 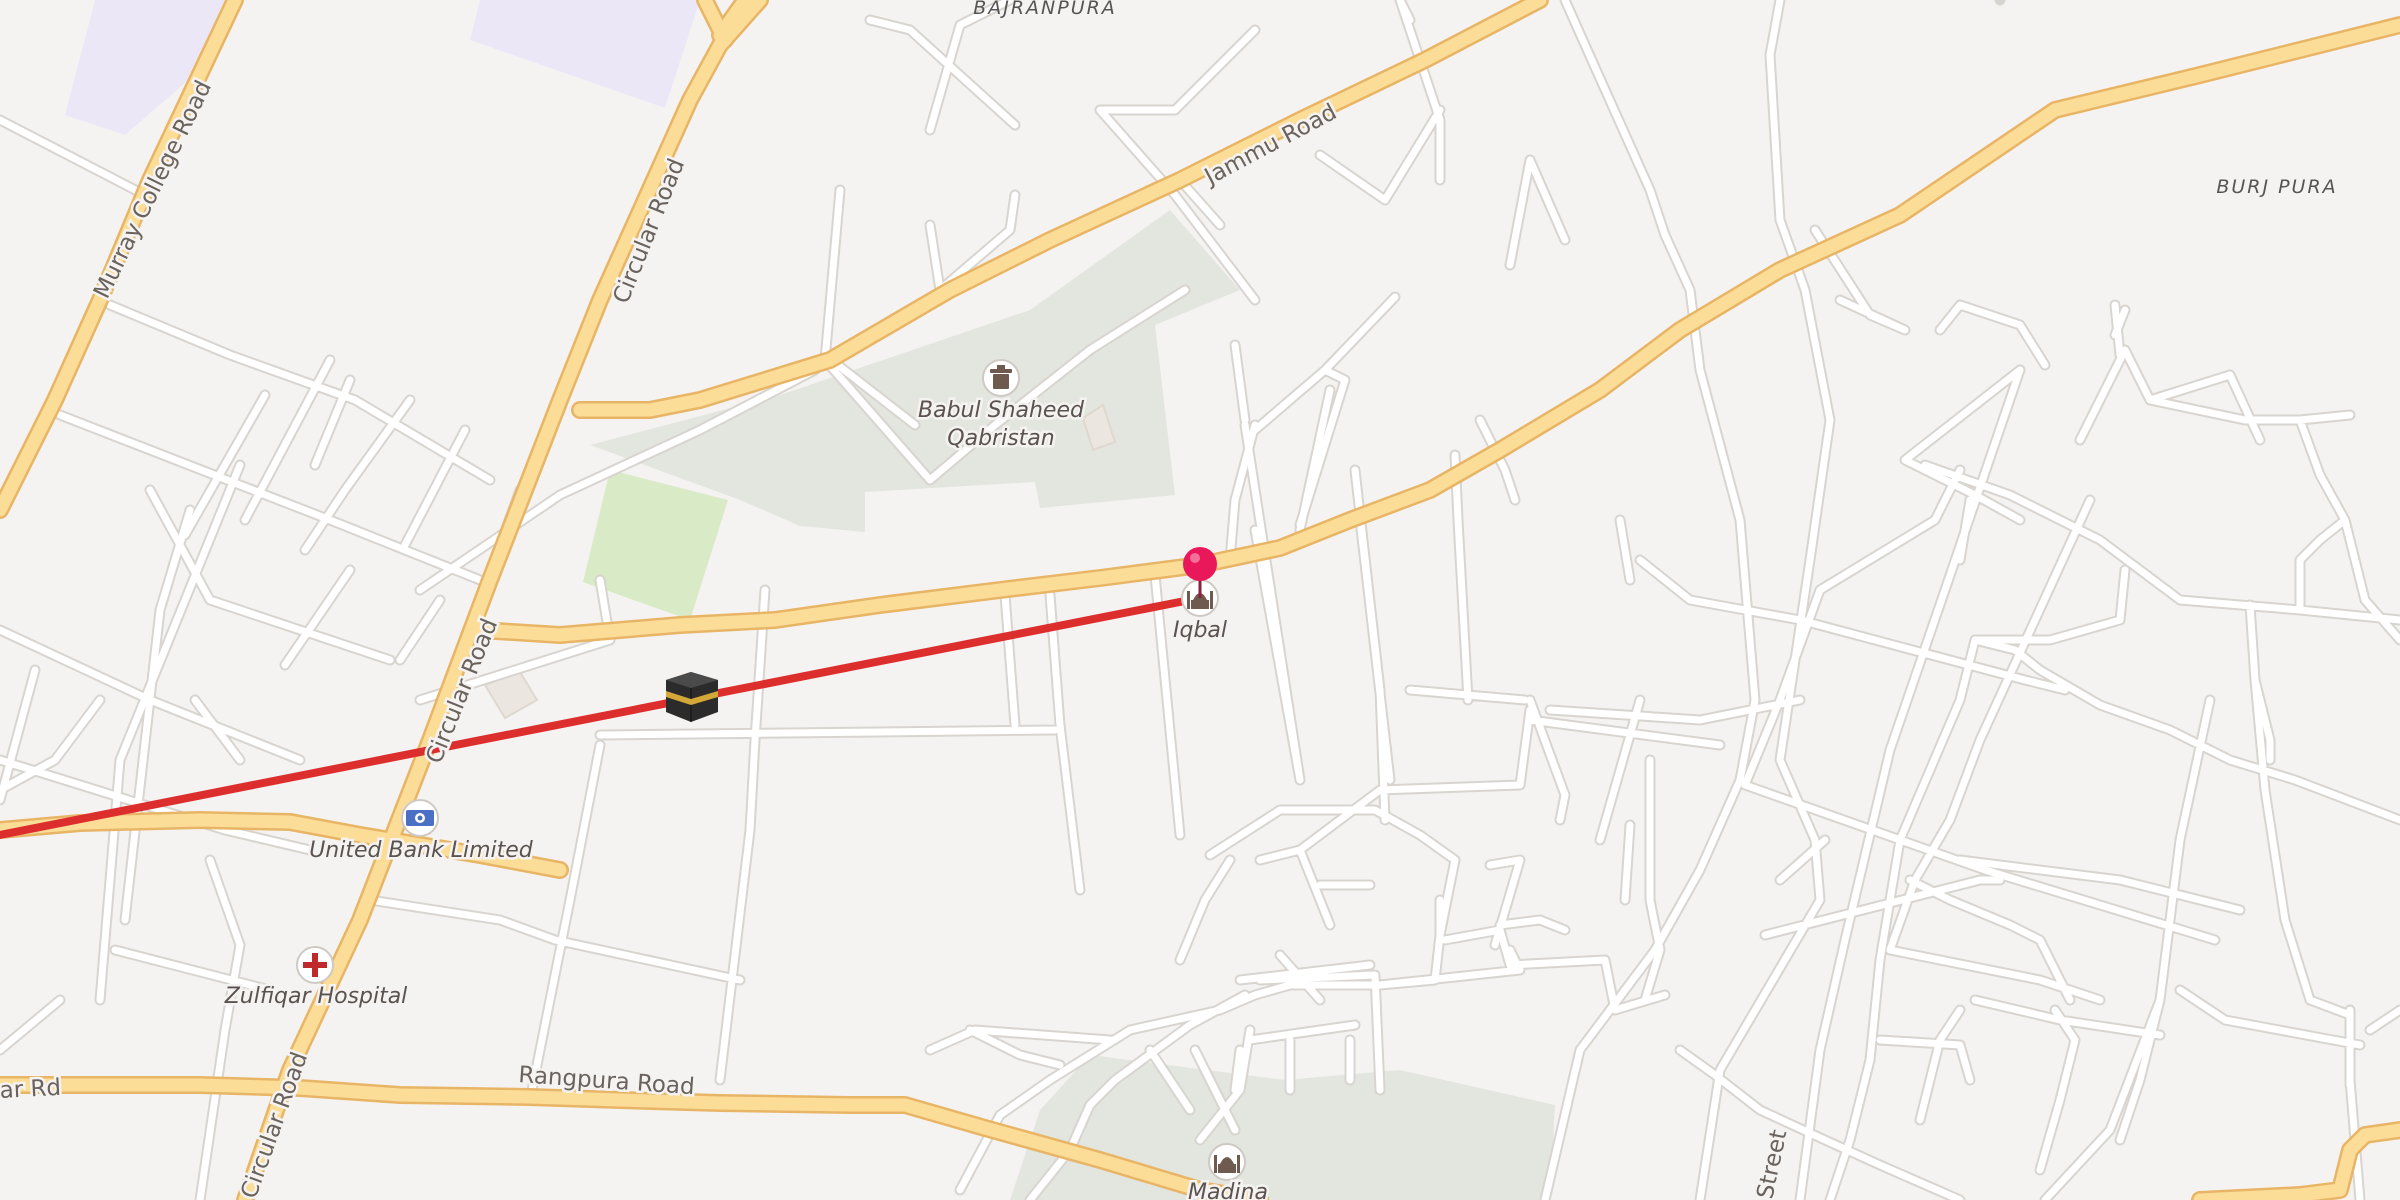 What do you see at coordinates (420, 818) in the screenshot?
I see `bank-icon` at bounding box center [420, 818].